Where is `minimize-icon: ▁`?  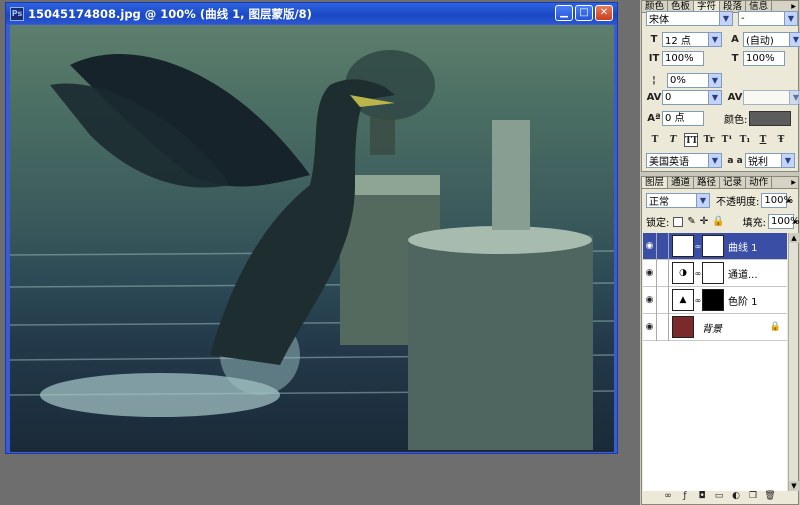
minimize-icon: ▁ is located at coordinates (564, 12).